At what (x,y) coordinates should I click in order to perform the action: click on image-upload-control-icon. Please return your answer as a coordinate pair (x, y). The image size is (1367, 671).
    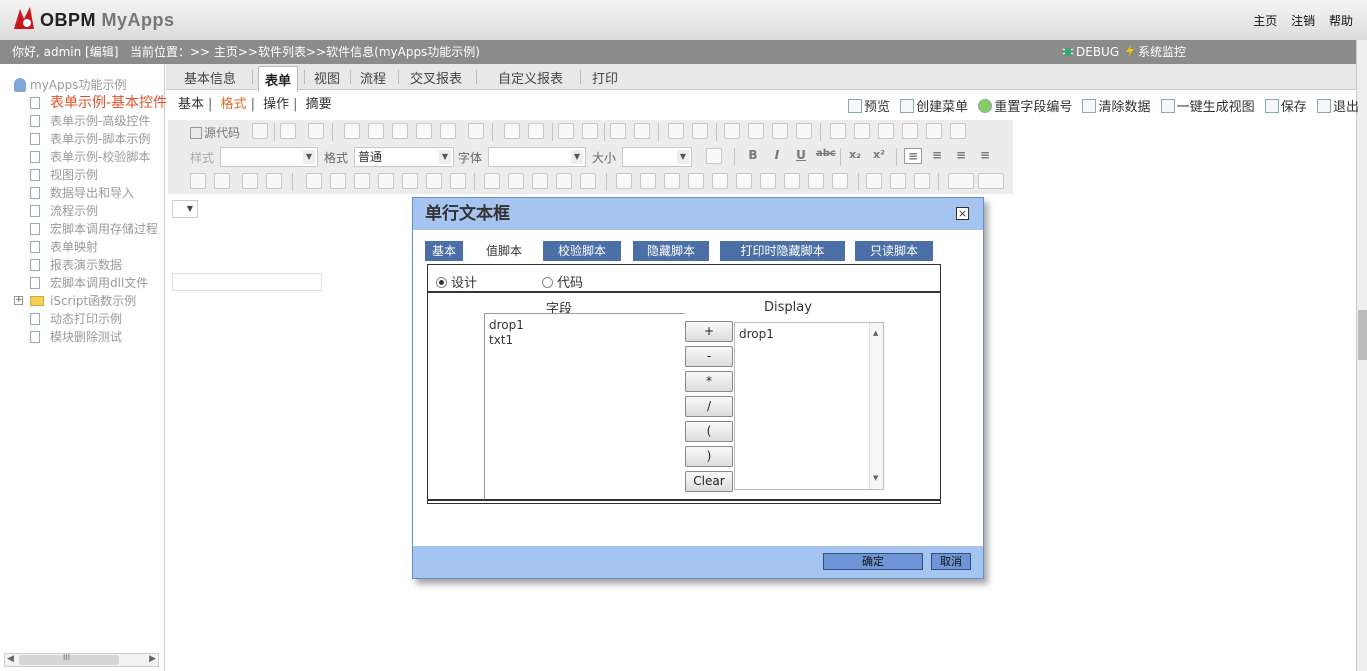
    Looking at the image, I should click on (672, 181).